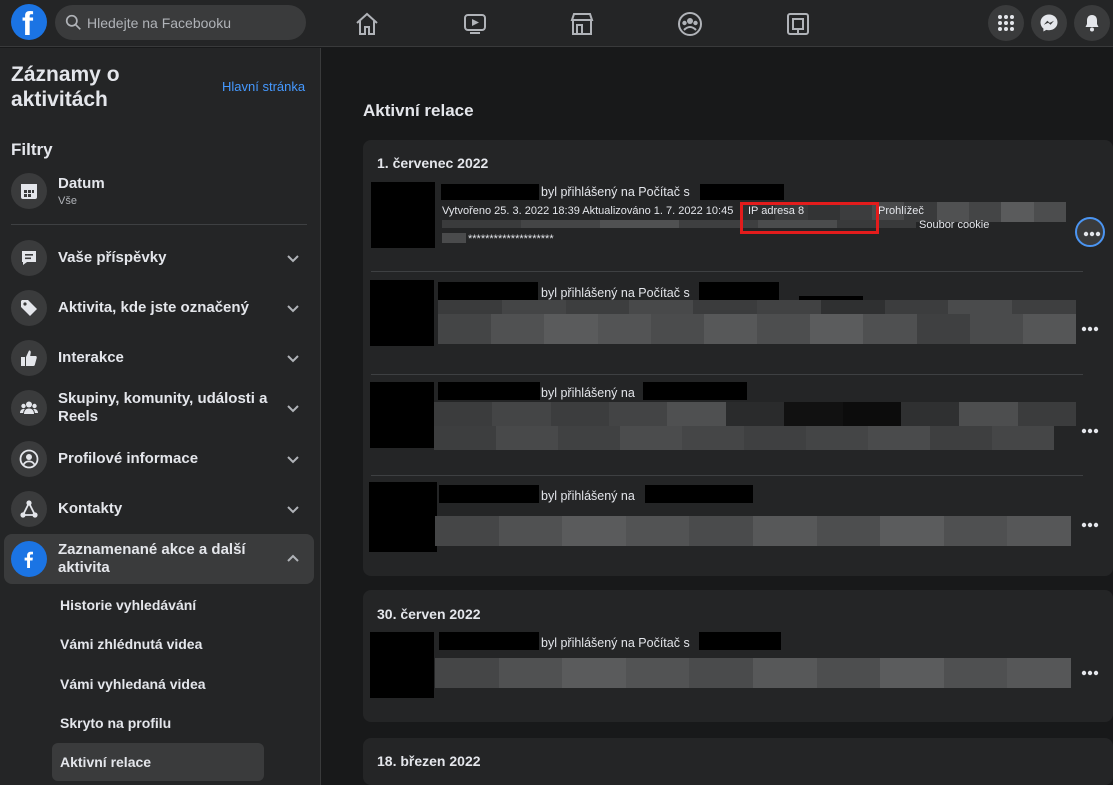  Describe the element at coordinates (588, 496) in the screenshot. I see `session-login-text: byl přihlášený na` at that location.